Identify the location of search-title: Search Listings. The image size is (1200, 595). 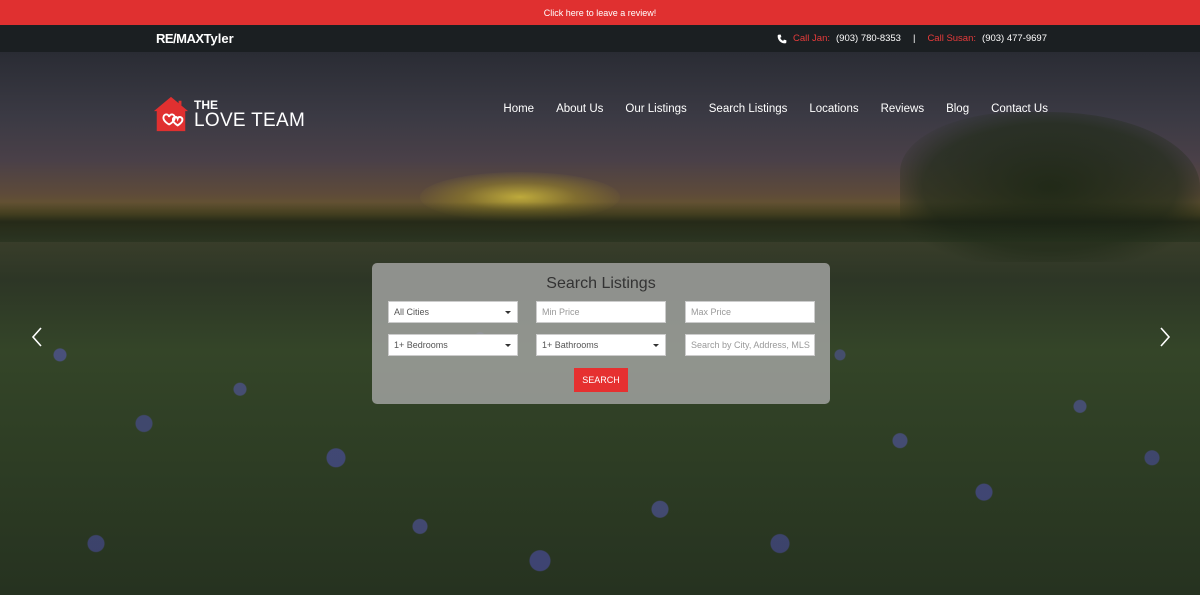
(601, 283).